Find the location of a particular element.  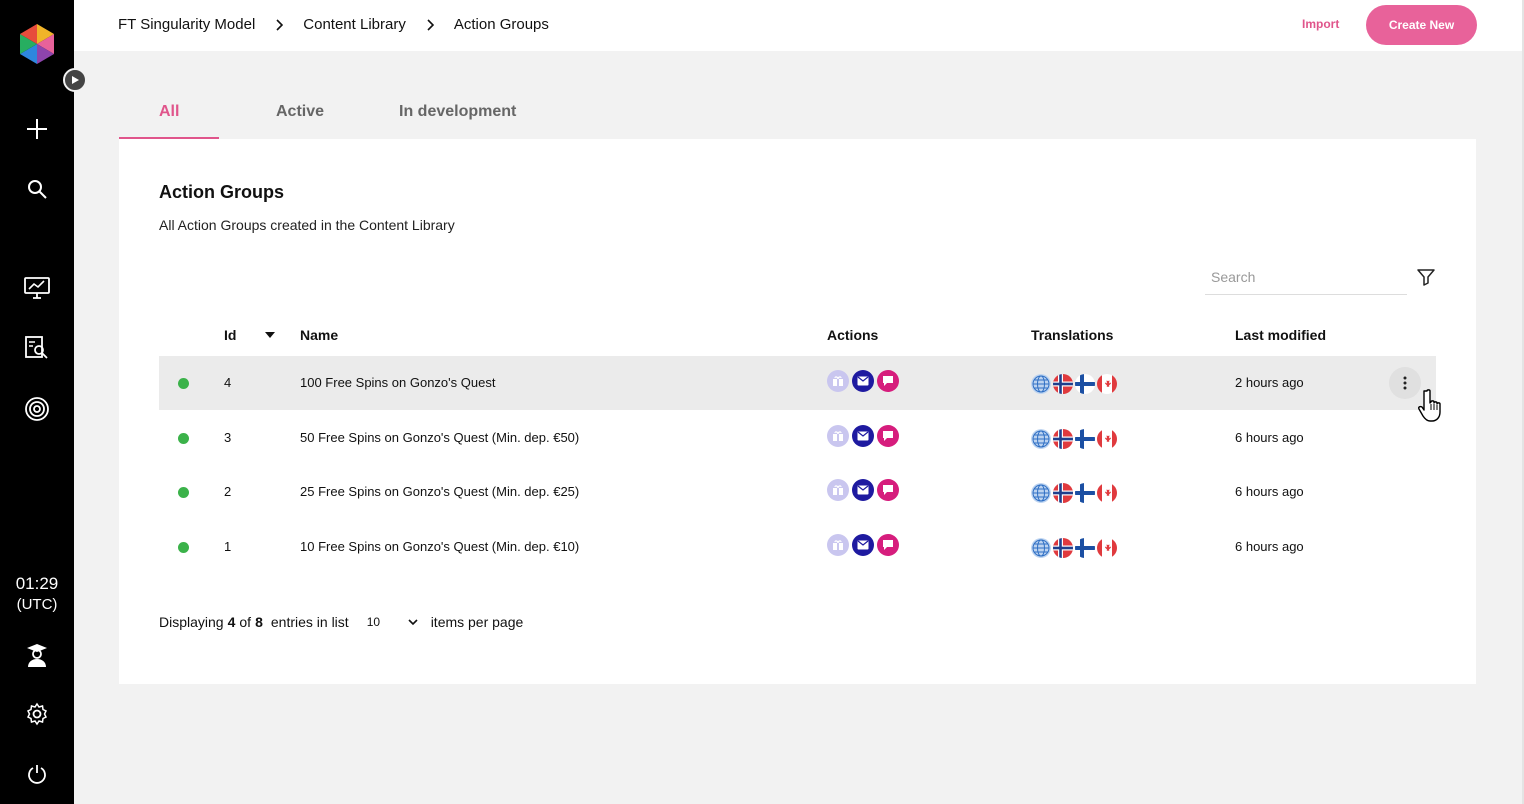

pagination-shown: 4 is located at coordinates (231, 622).